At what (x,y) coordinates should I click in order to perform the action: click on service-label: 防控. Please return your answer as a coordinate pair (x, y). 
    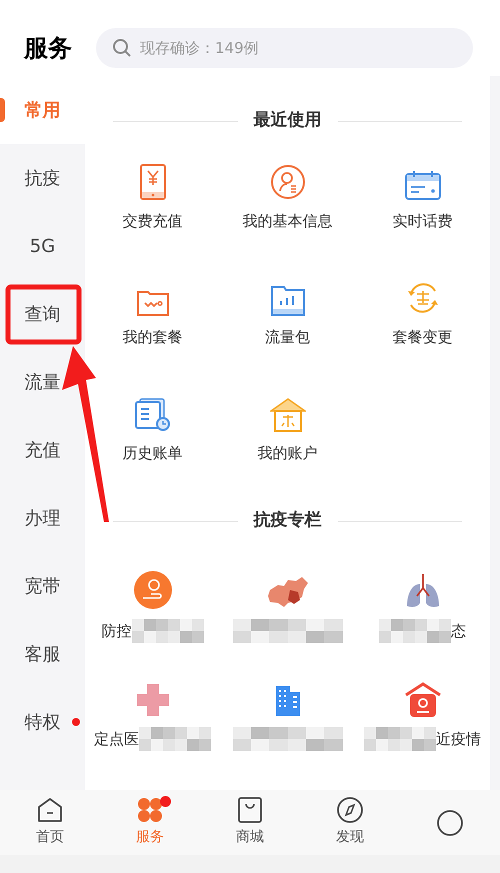
    Looking at the image, I should click on (117, 631).